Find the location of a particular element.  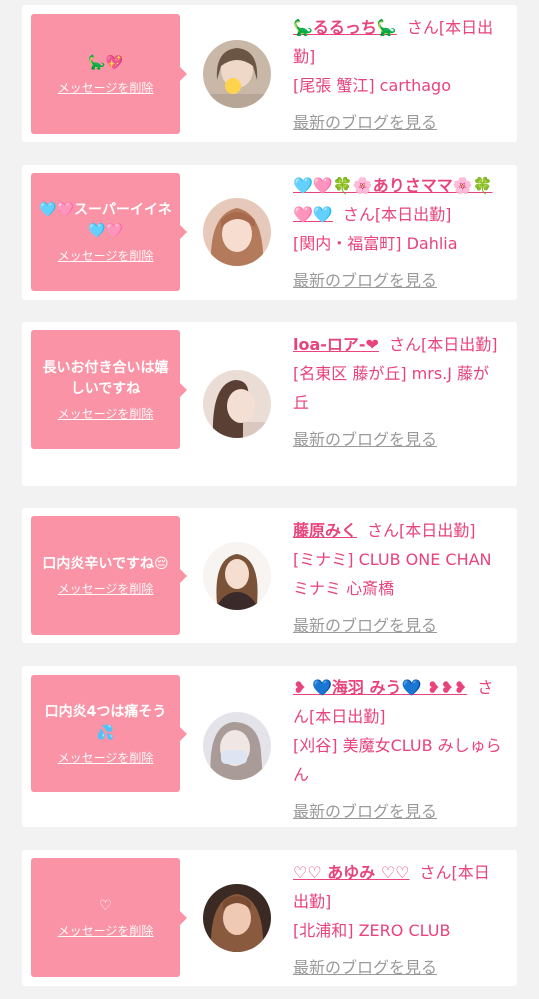

message-bubble: 🩵🩷スーパーイイネ🩵🩷 メッセージを削除 is located at coordinates (109, 232).